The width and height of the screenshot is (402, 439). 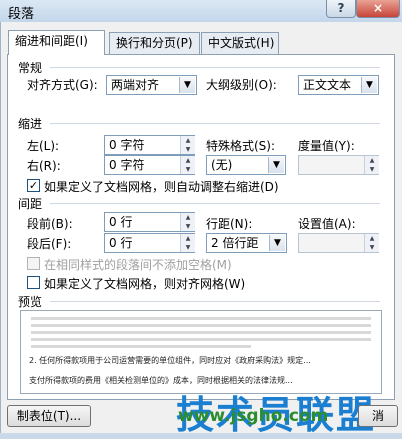 What do you see at coordinates (378, 416) in the screenshot?
I see `cancel-button: 消` at bounding box center [378, 416].